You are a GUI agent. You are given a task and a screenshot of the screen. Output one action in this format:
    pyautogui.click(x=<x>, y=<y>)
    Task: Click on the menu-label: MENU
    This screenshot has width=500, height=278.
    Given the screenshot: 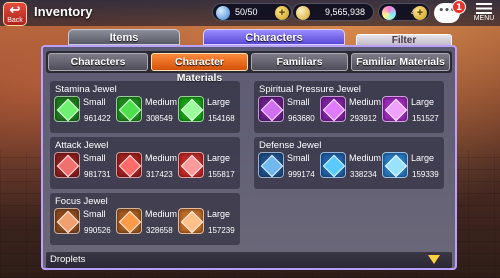 What is the action you would take?
    pyautogui.click(x=484, y=18)
    